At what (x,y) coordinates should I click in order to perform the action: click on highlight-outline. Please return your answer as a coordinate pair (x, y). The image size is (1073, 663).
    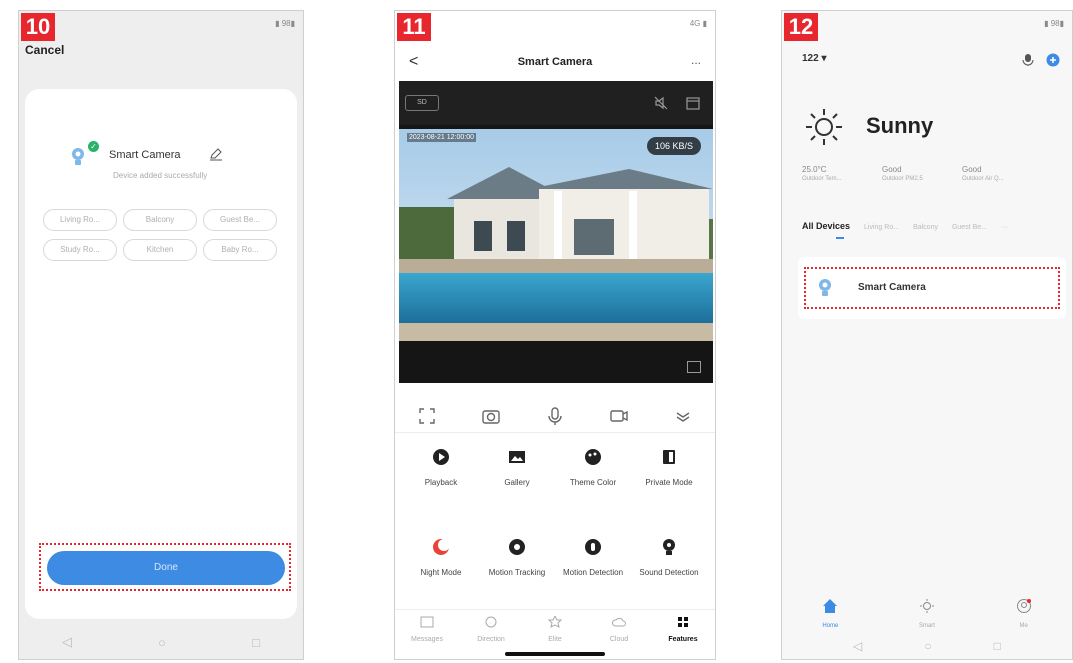
    Looking at the image, I should click on (932, 288).